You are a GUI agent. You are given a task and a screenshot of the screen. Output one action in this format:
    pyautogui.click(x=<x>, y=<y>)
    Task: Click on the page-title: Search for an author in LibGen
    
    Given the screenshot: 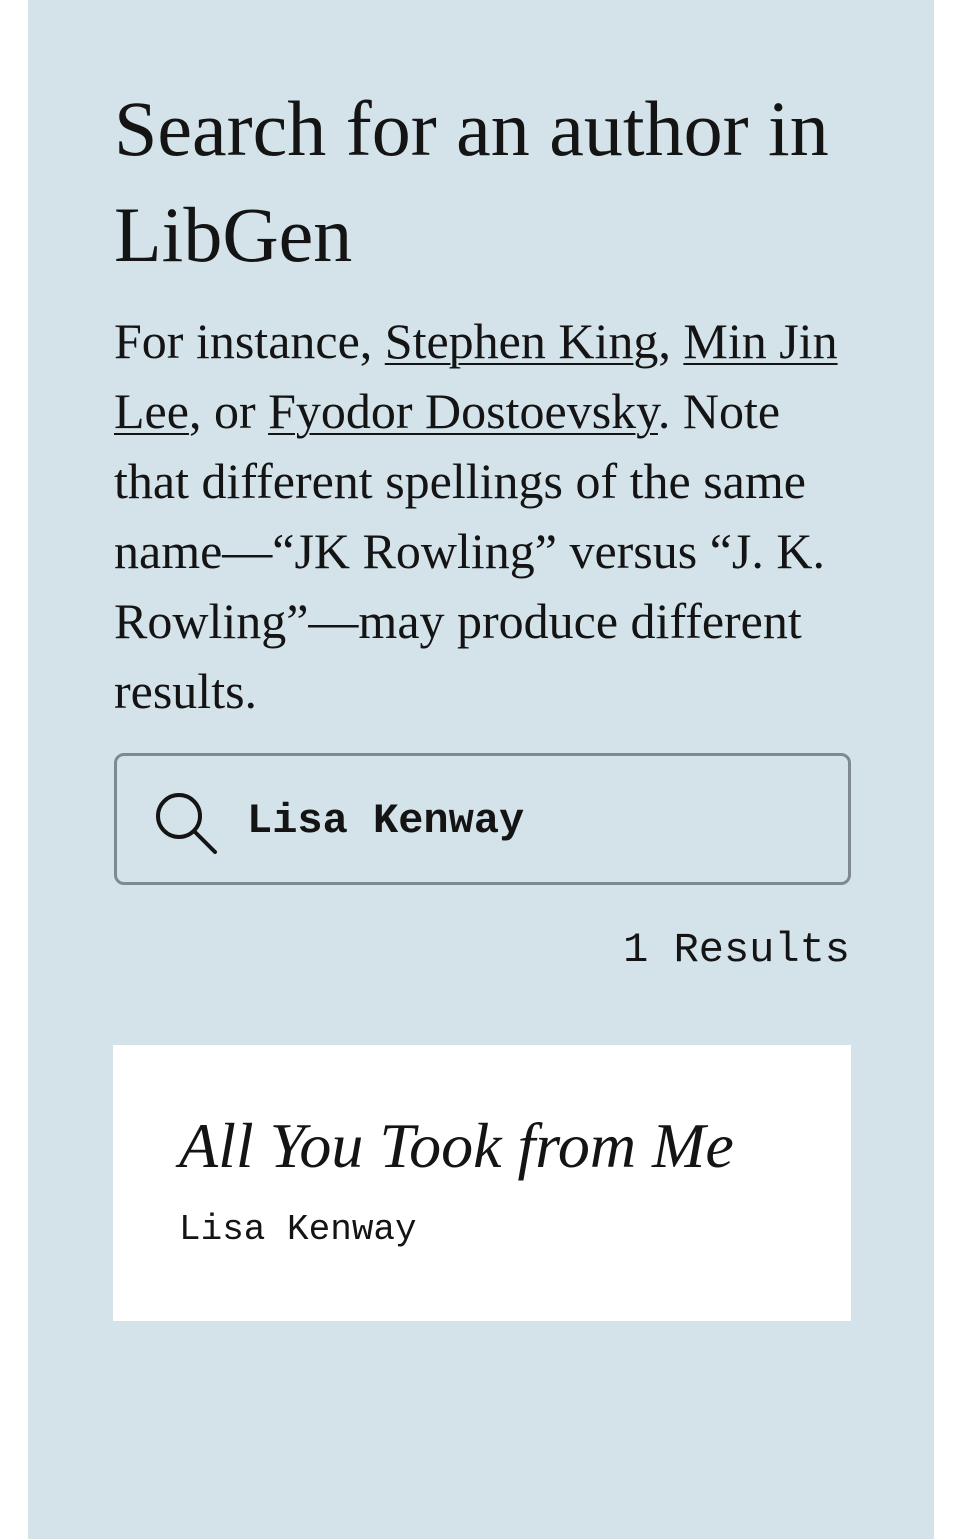 What is the action you would take?
    pyautogui.click(x=471, y=181)
    